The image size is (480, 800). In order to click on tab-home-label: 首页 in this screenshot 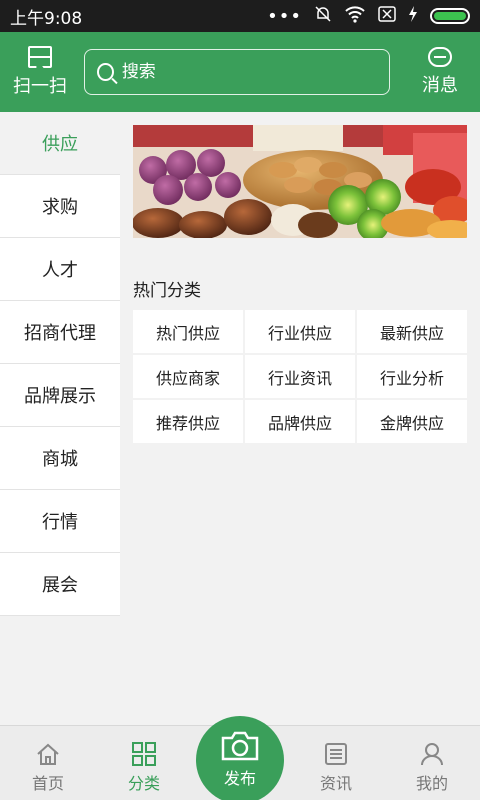, I will do `click(47, 783)`.